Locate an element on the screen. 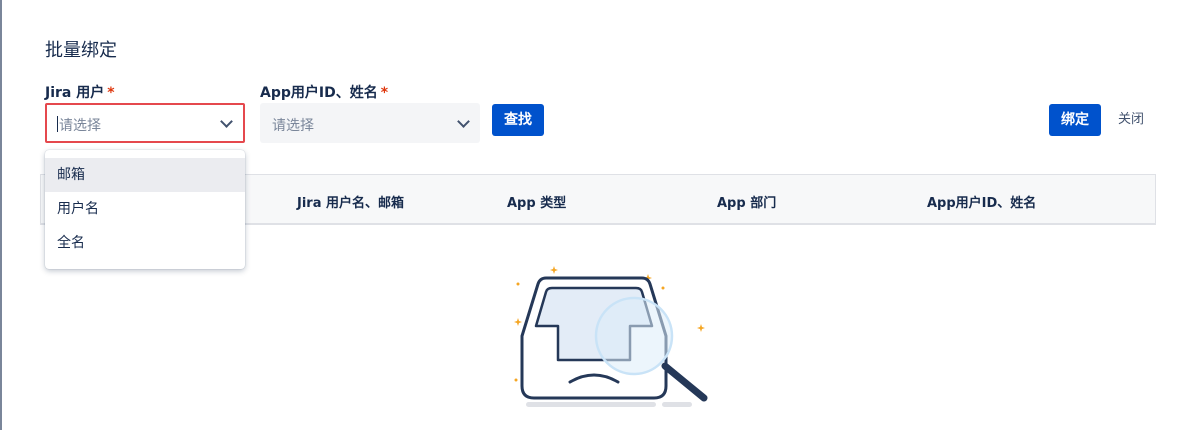 This screenshot has height=430, width=1201. dropdown-option-username: 用户名 is located at coordinates (145, 209).